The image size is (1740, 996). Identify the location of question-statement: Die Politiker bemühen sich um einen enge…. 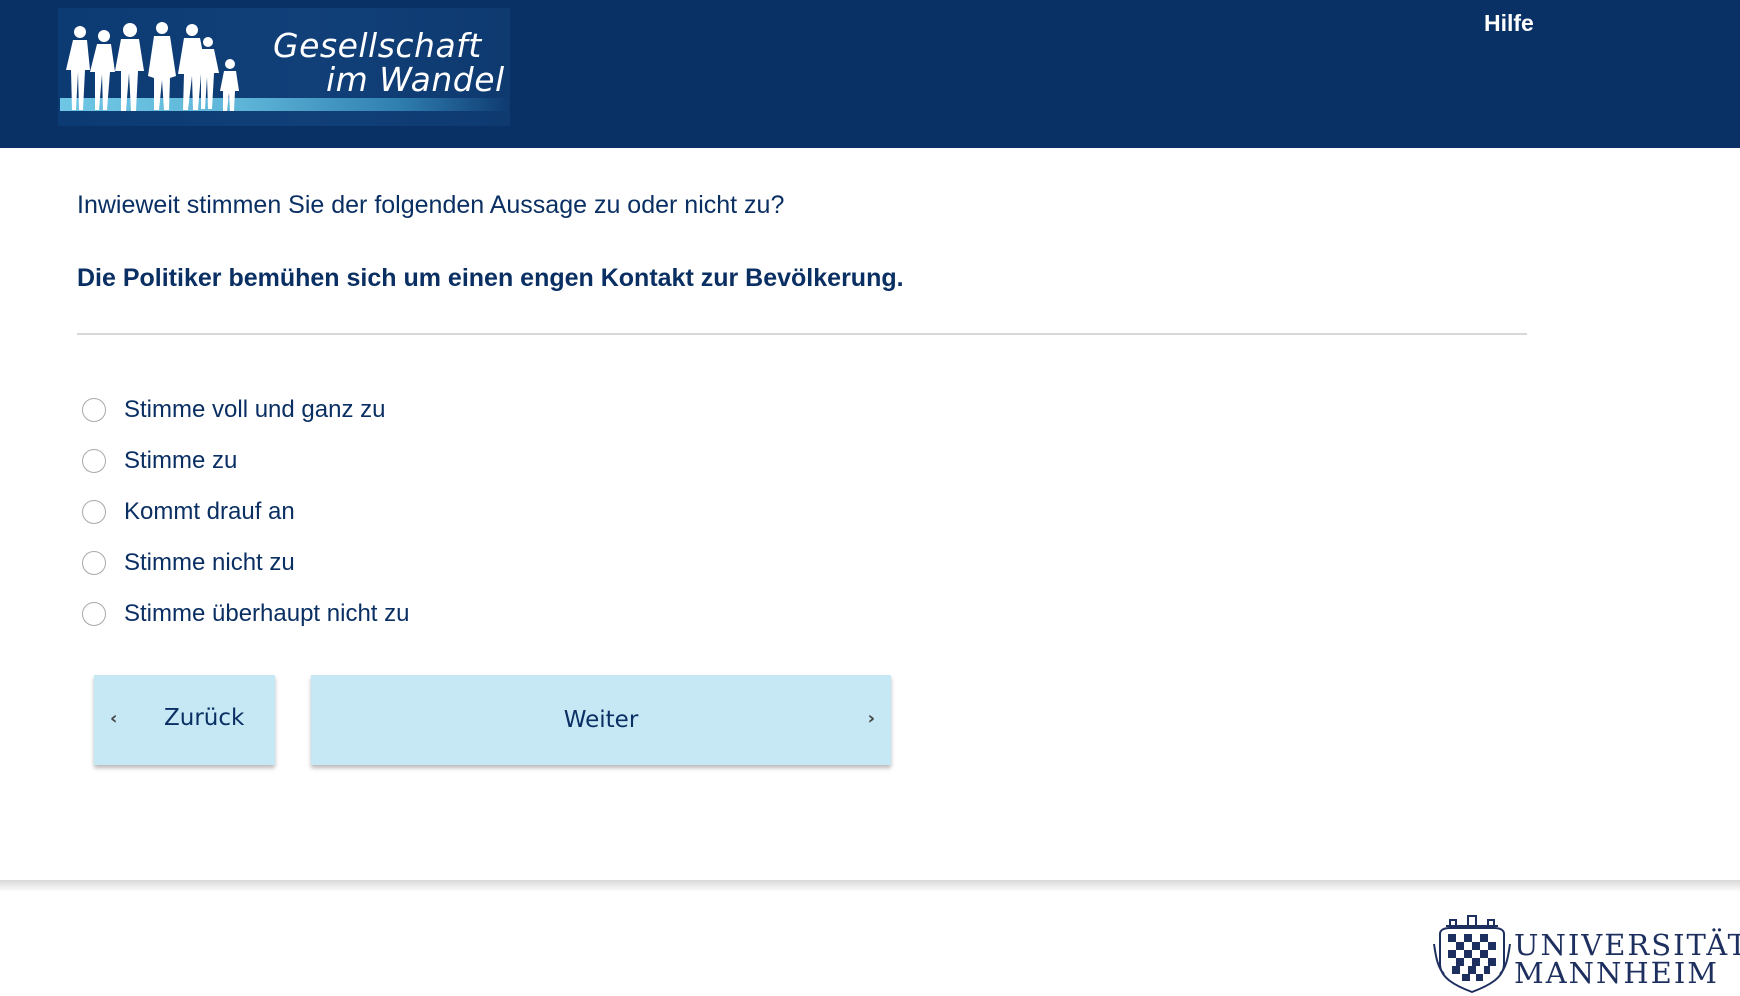
(490, 278).